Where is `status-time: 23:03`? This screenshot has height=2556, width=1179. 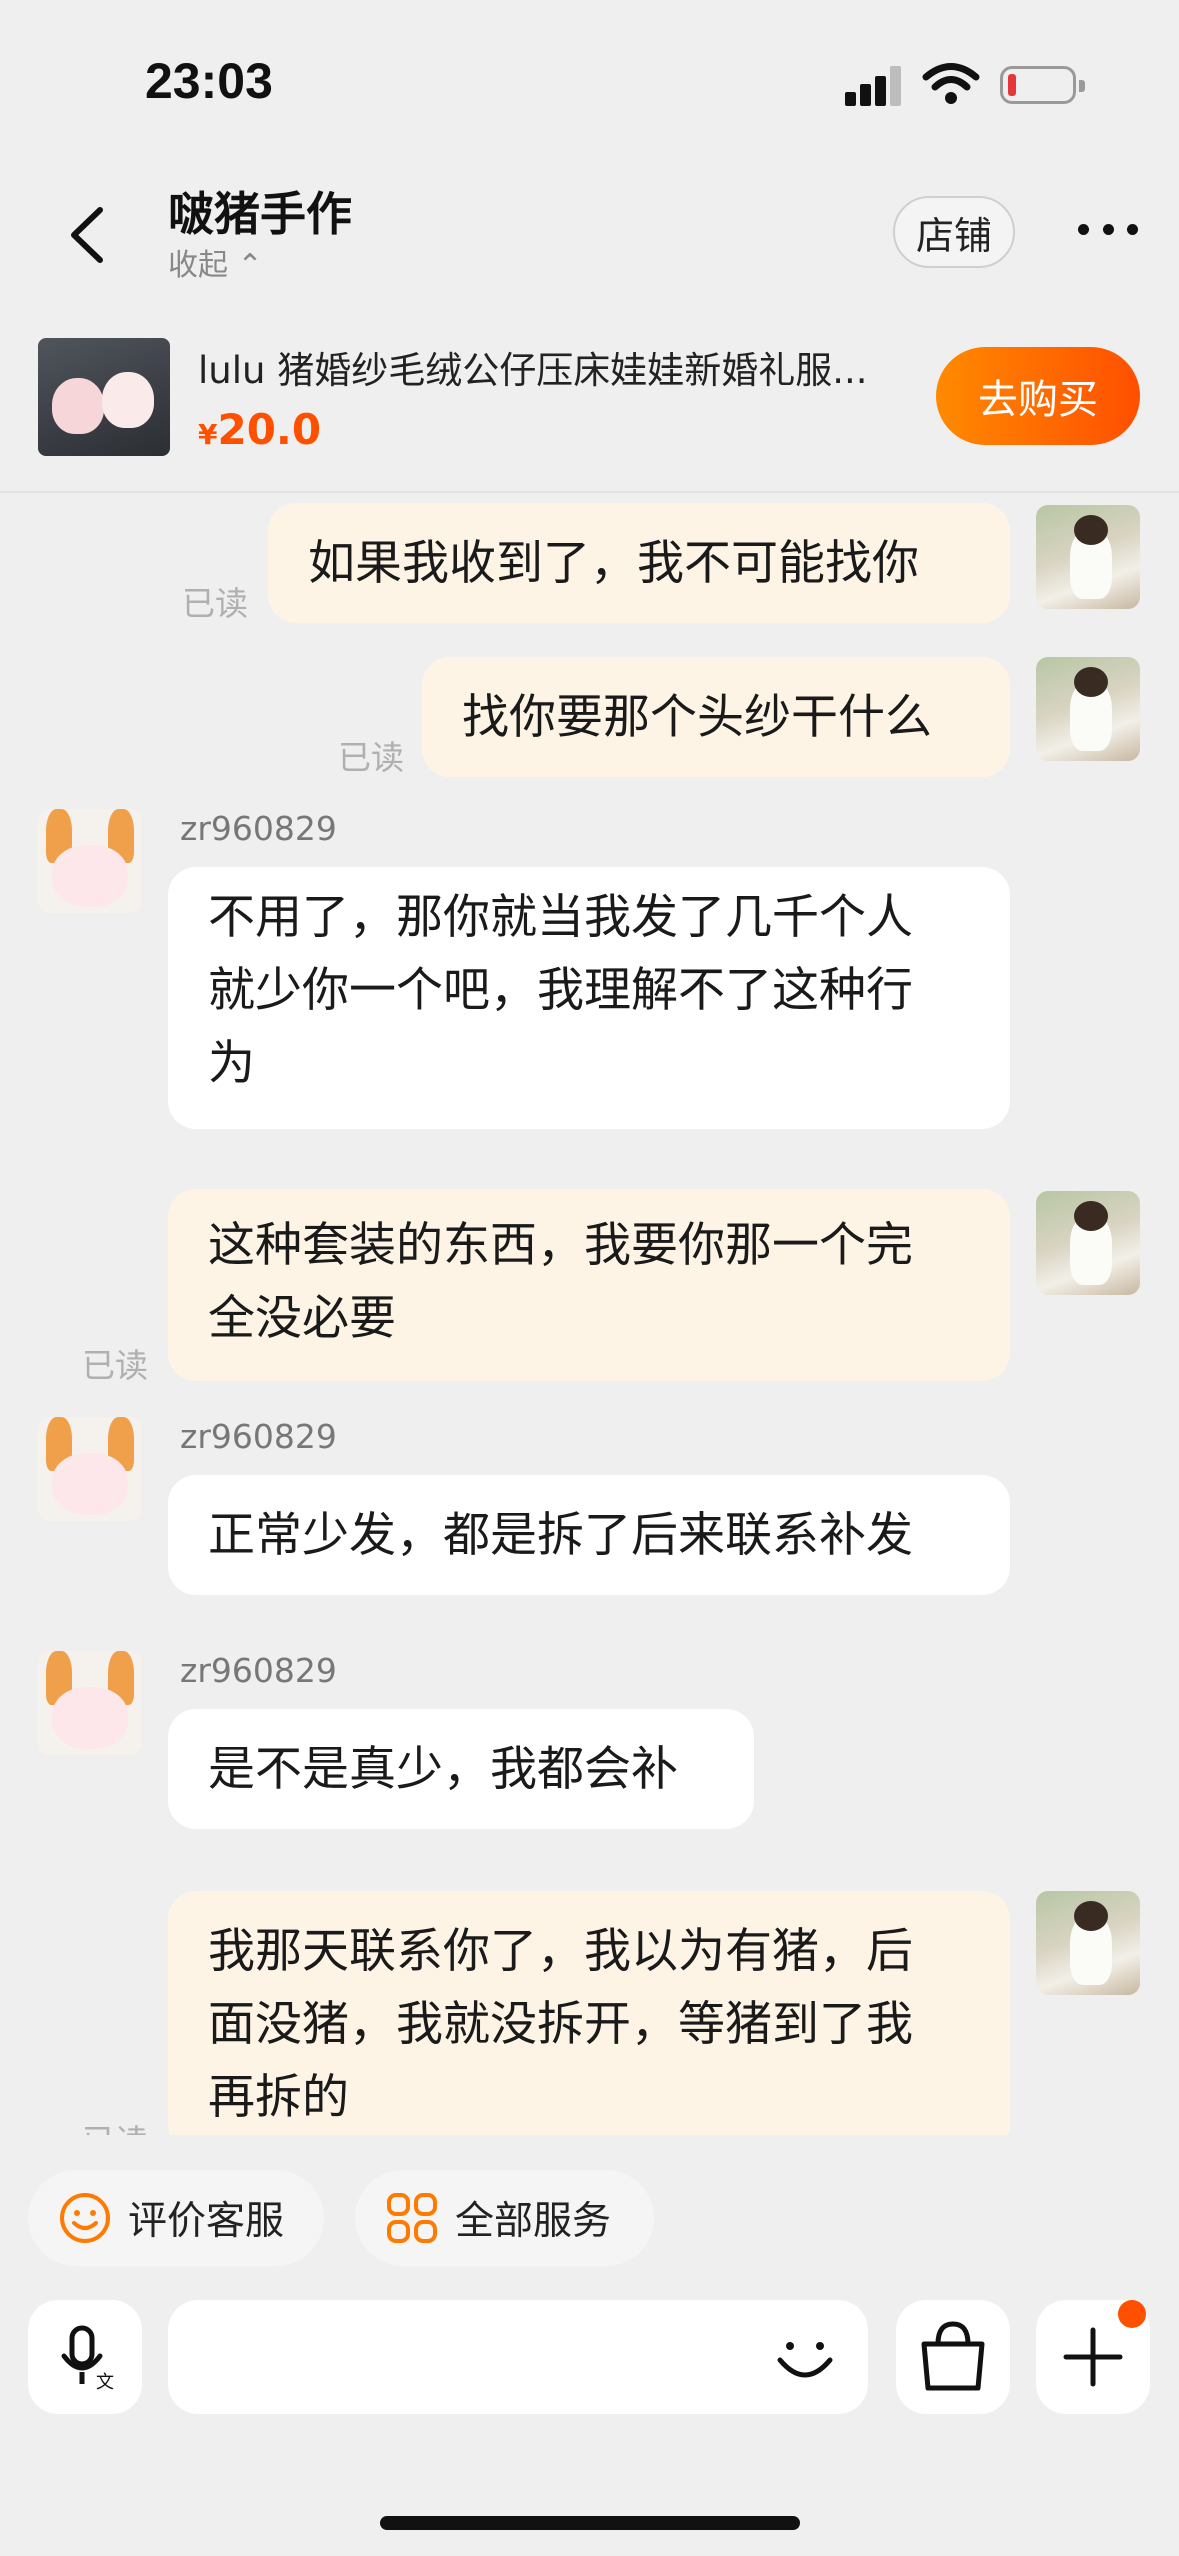
status-time: 23:03 is located at coordinates (209, 81).